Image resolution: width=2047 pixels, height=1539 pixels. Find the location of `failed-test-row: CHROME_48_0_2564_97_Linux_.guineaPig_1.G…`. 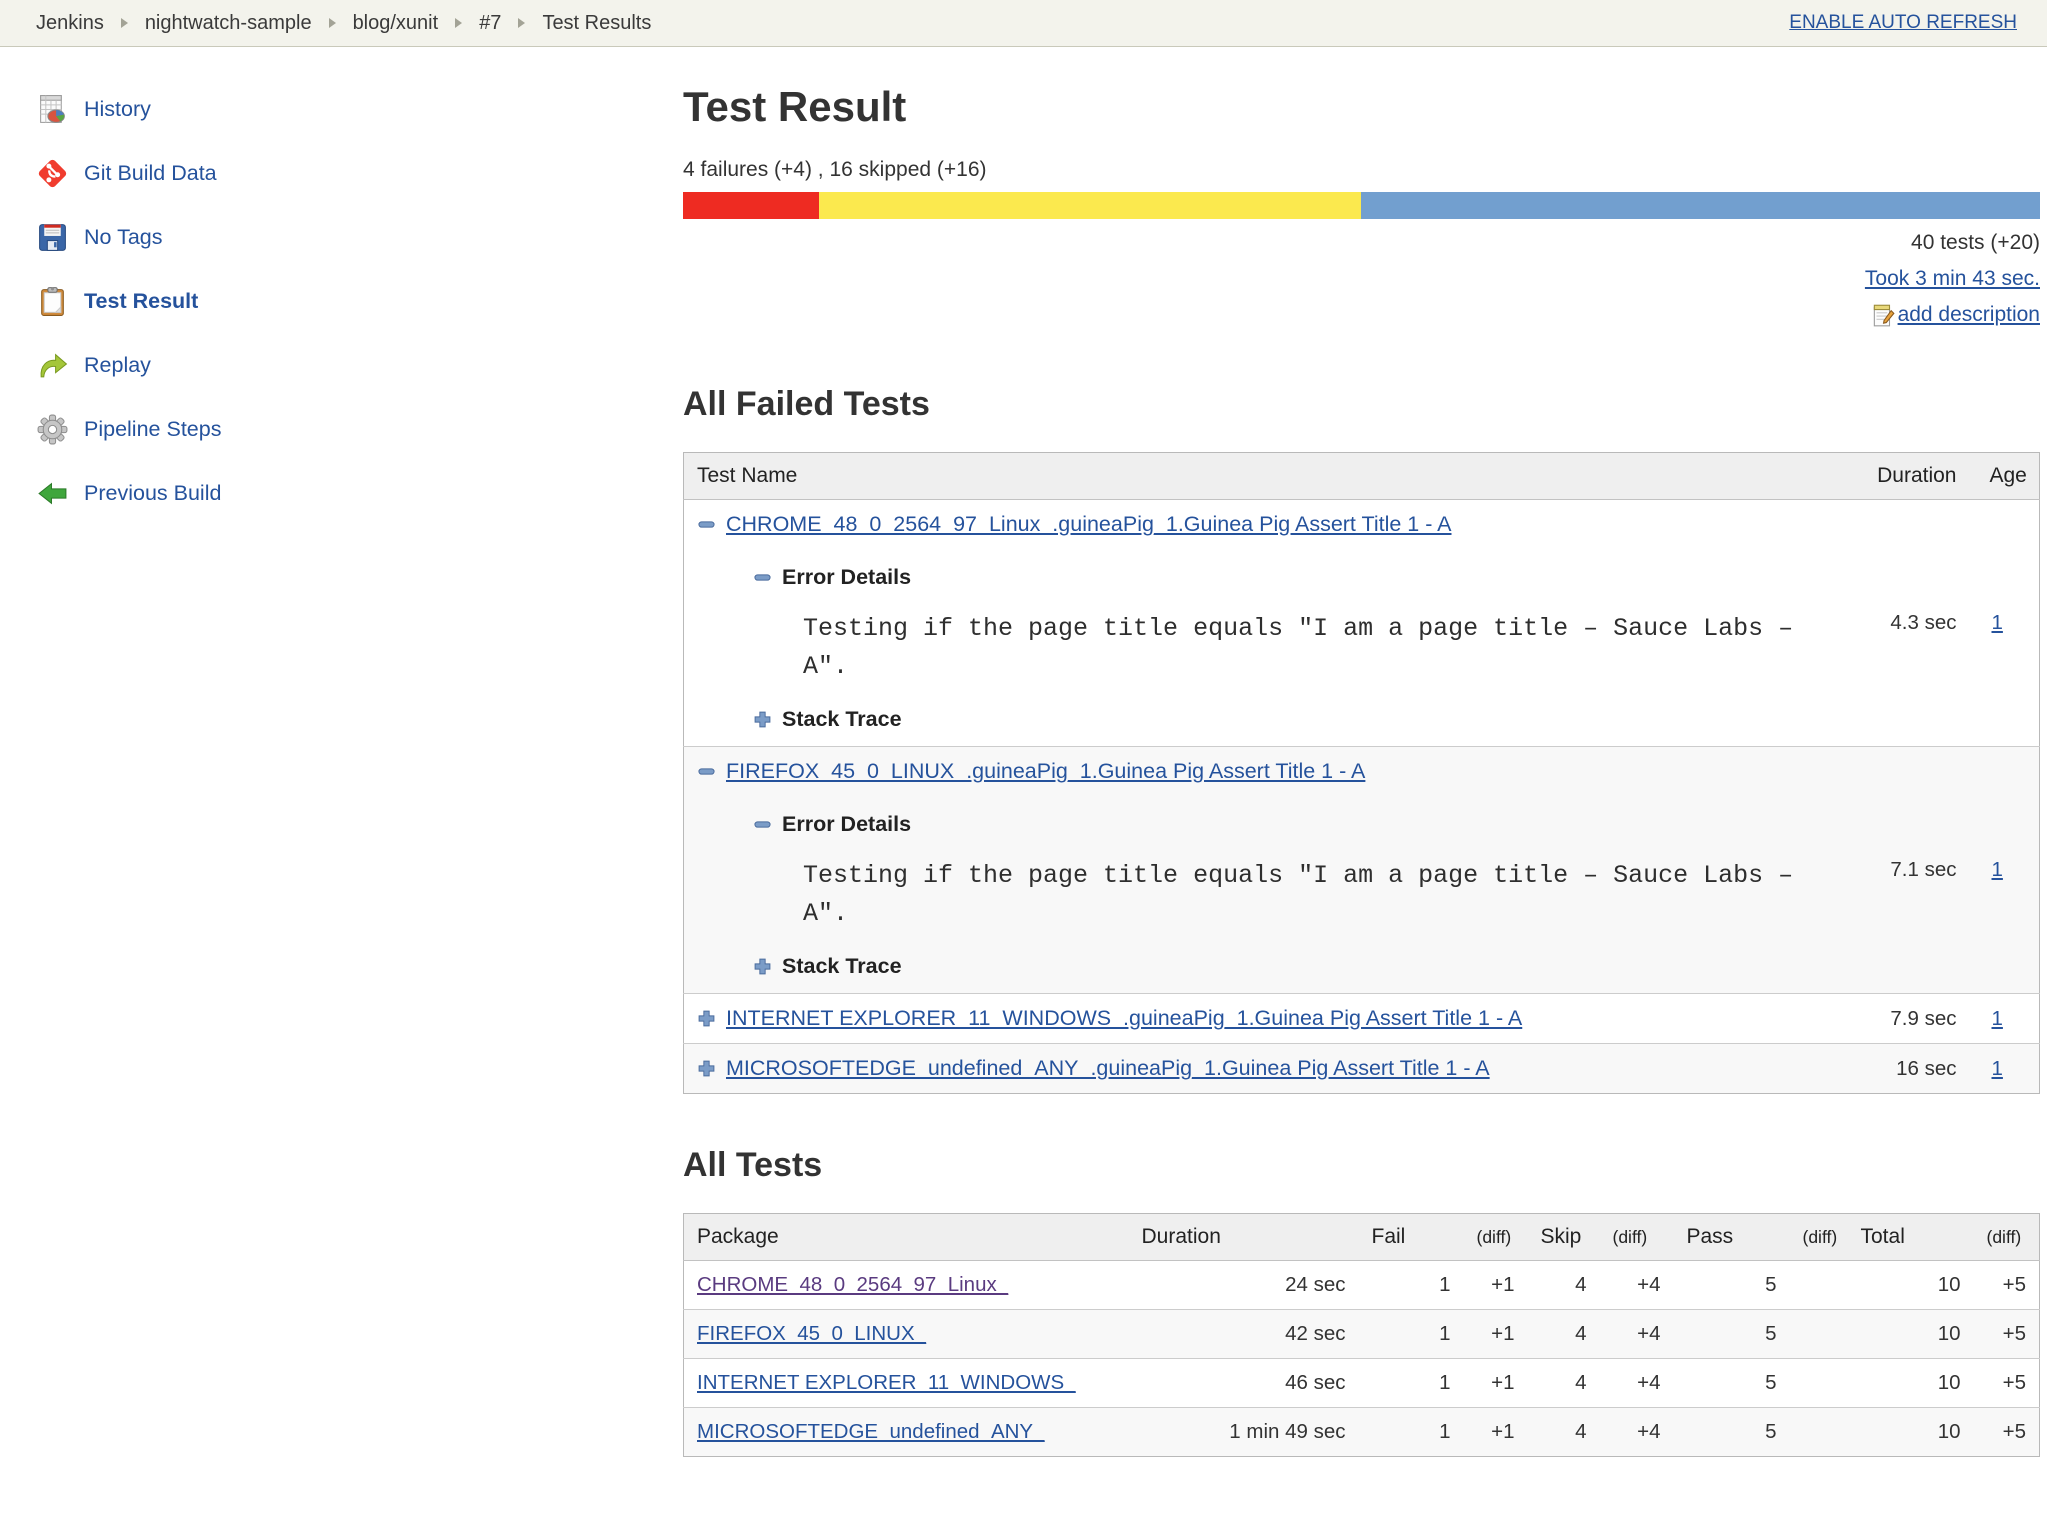

failed-test-row: CHROME_48_0_2564_97_Linux_.guineaPig_1.G… is located at coordinates (1361, 623).